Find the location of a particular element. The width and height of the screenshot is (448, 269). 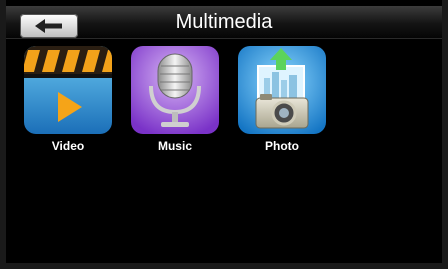

app-photo: Photo is located at coordinates (282, 99).